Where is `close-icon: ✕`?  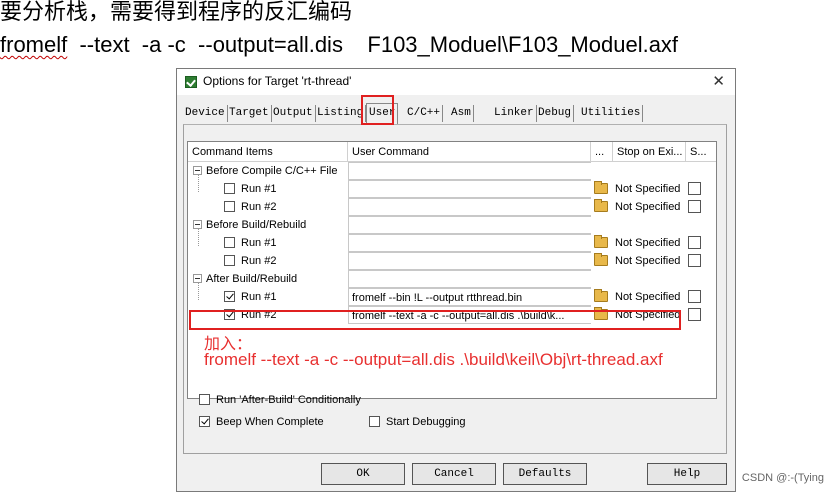 close-icon: ✕ is located at coordinates (718, 81).